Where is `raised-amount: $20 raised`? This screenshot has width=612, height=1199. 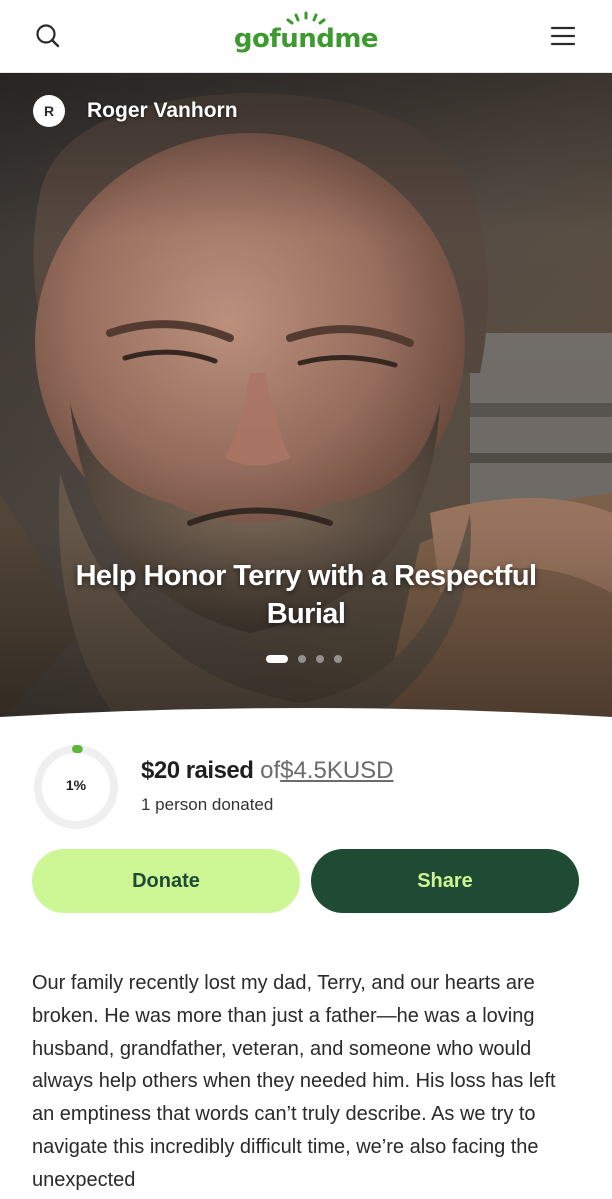
raised-amount: $20 raised is located at coordinates (197, 770).